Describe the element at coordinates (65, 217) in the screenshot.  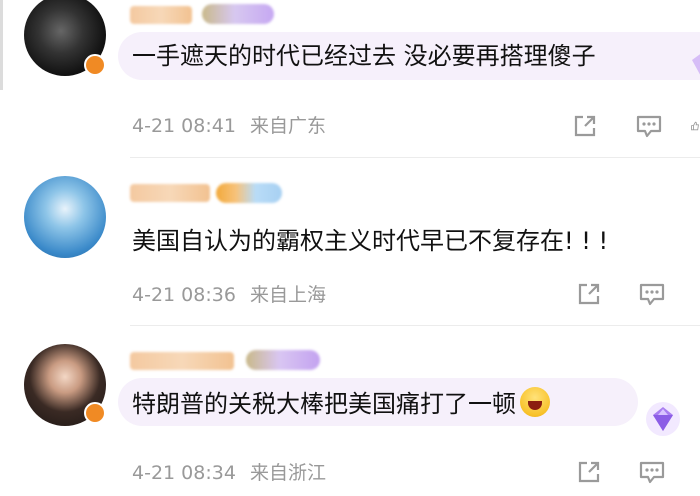
I see `avatar` at that location.